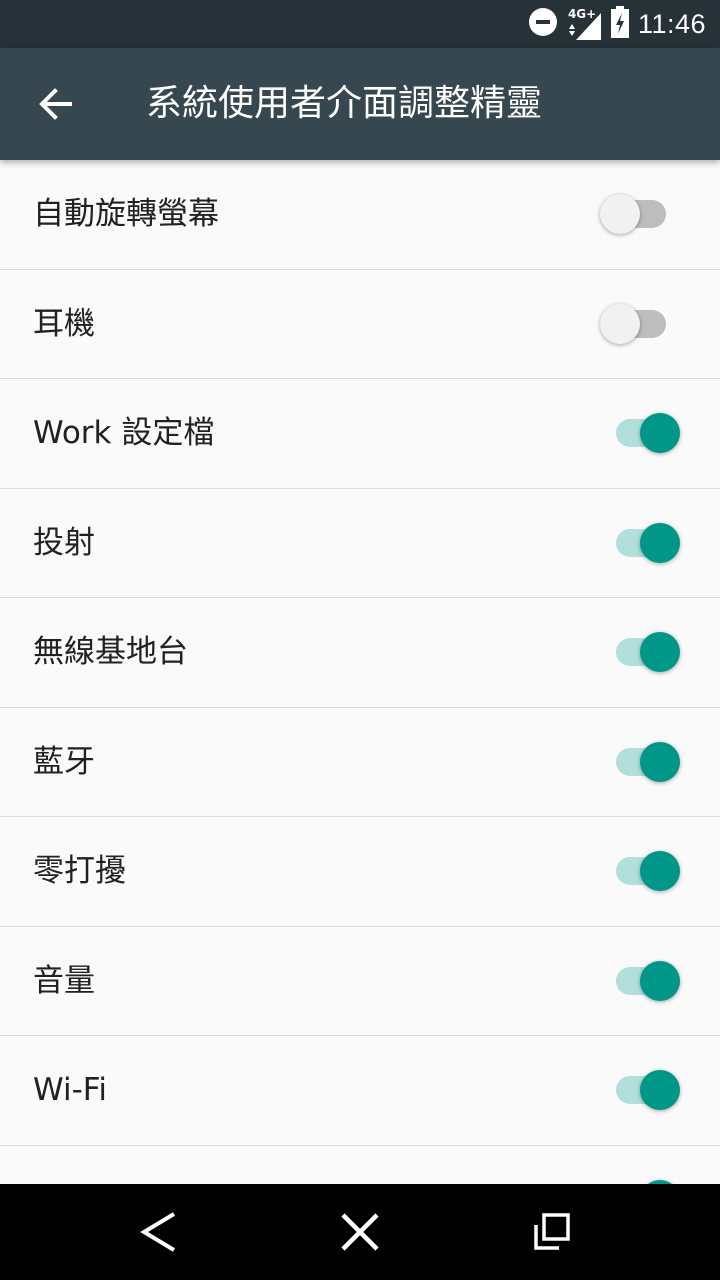  I want to click on settings-row: 投射, so click(360, 543).